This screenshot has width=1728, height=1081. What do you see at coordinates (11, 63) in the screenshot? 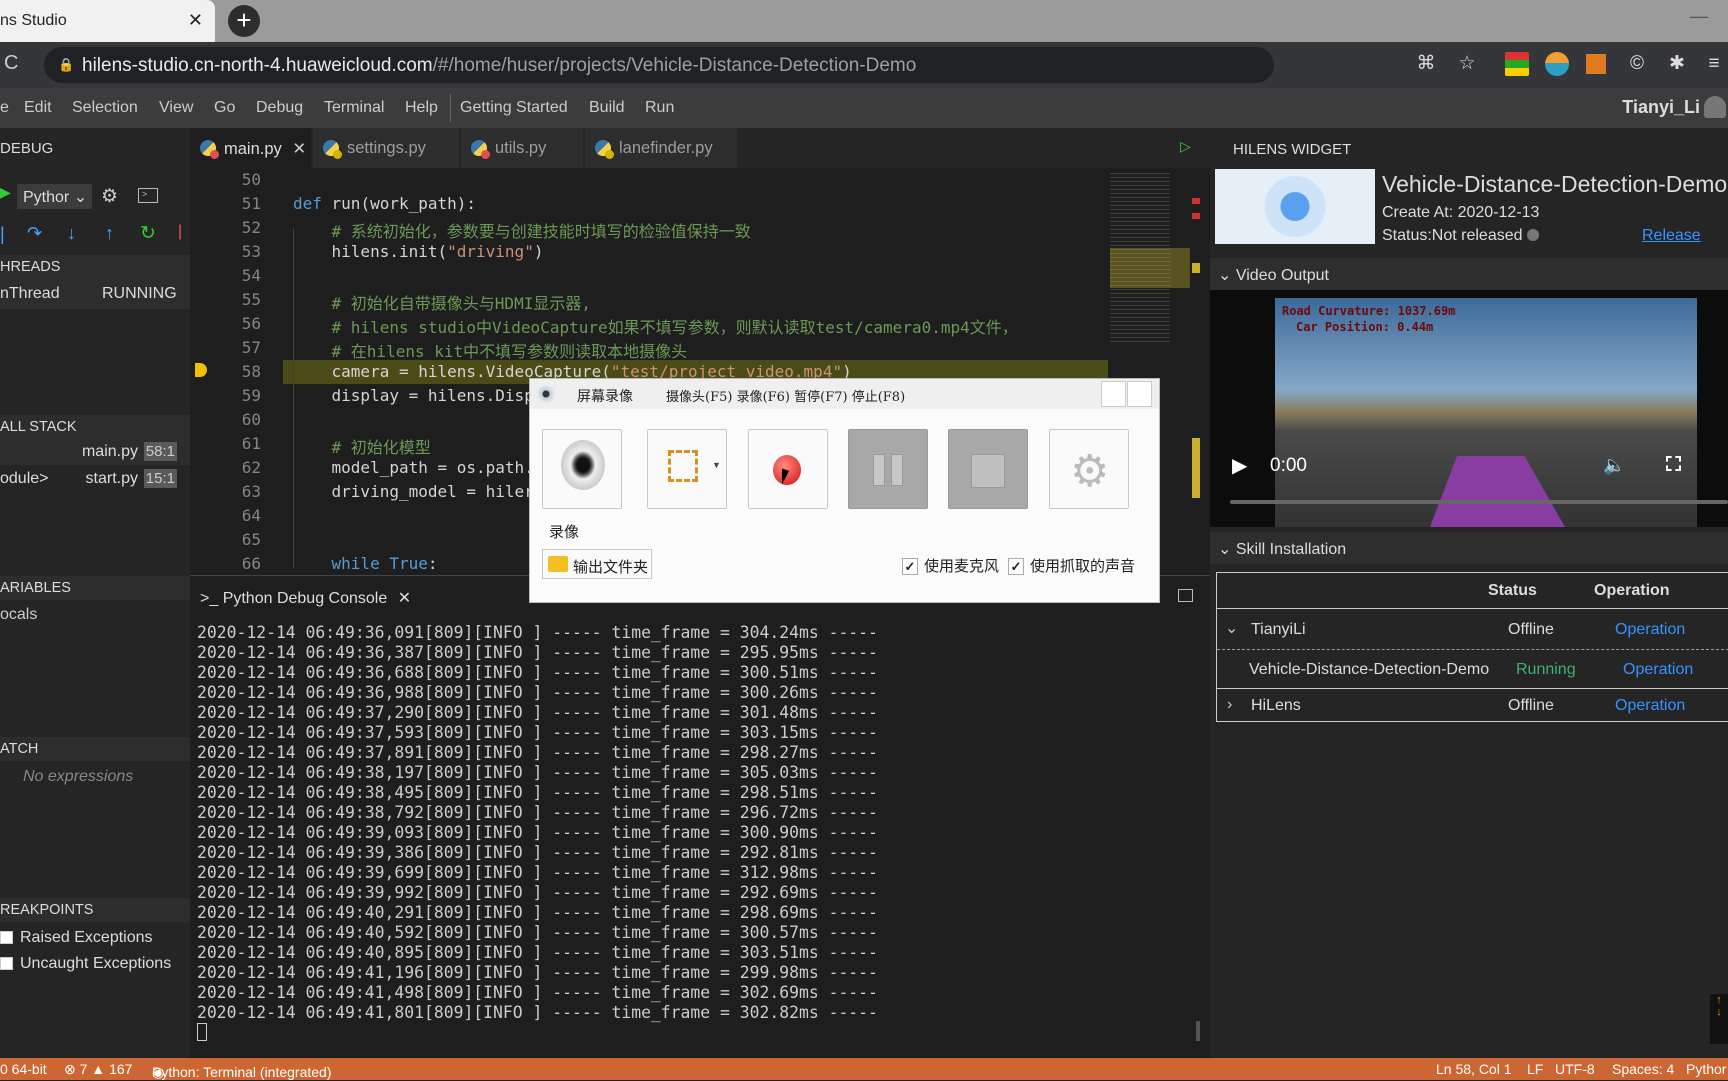
I see `reload-icon: C` at bounding box center [11, 63].